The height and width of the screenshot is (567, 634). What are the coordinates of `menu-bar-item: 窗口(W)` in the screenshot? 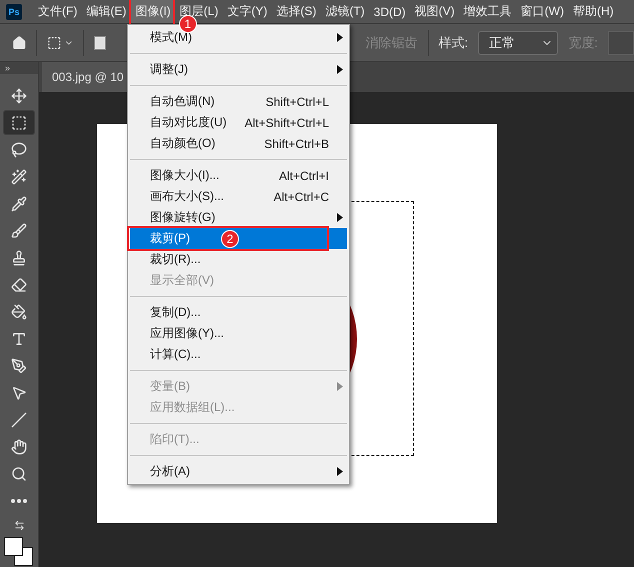 It's located at (542, 11).